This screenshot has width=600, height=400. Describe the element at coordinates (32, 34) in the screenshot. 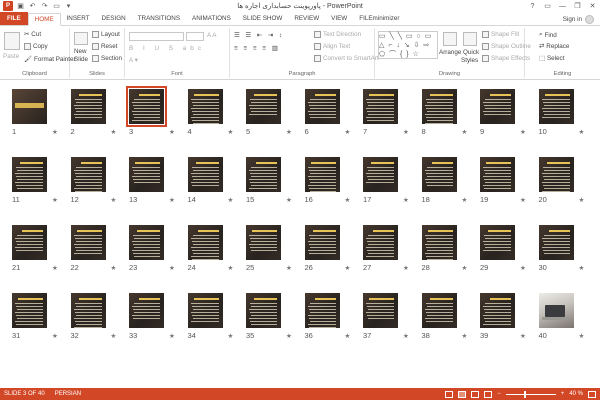

I see `cut-button: ✂ Cut` at that location.